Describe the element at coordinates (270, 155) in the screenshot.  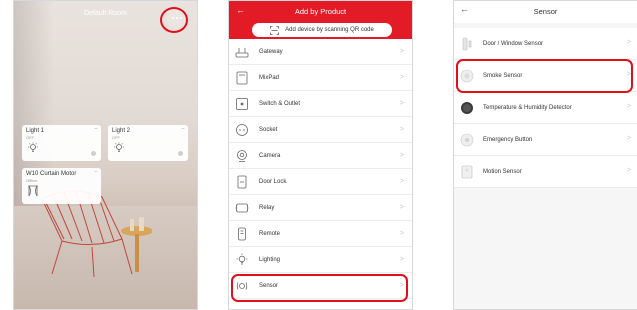
I see `category-label: Camera` at that location.